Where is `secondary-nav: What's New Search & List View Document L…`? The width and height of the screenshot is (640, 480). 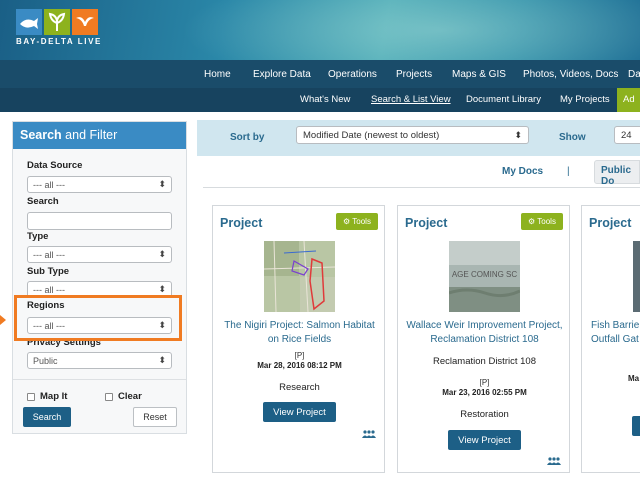
secondary-nav: What's New Search & List View Document L… is located at coordinates (320, 100).